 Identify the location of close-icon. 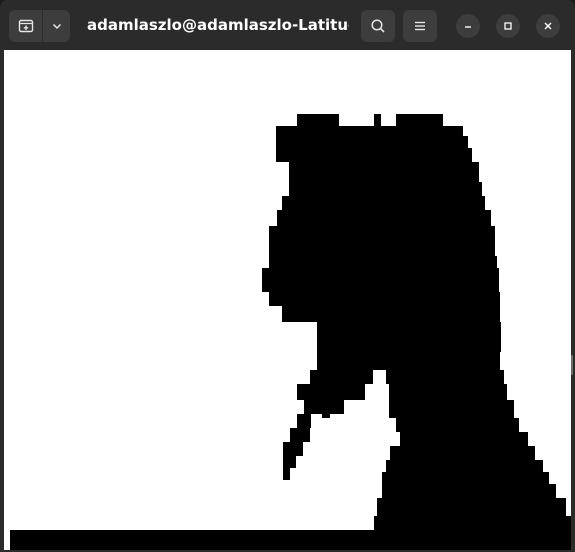
(548, 26).